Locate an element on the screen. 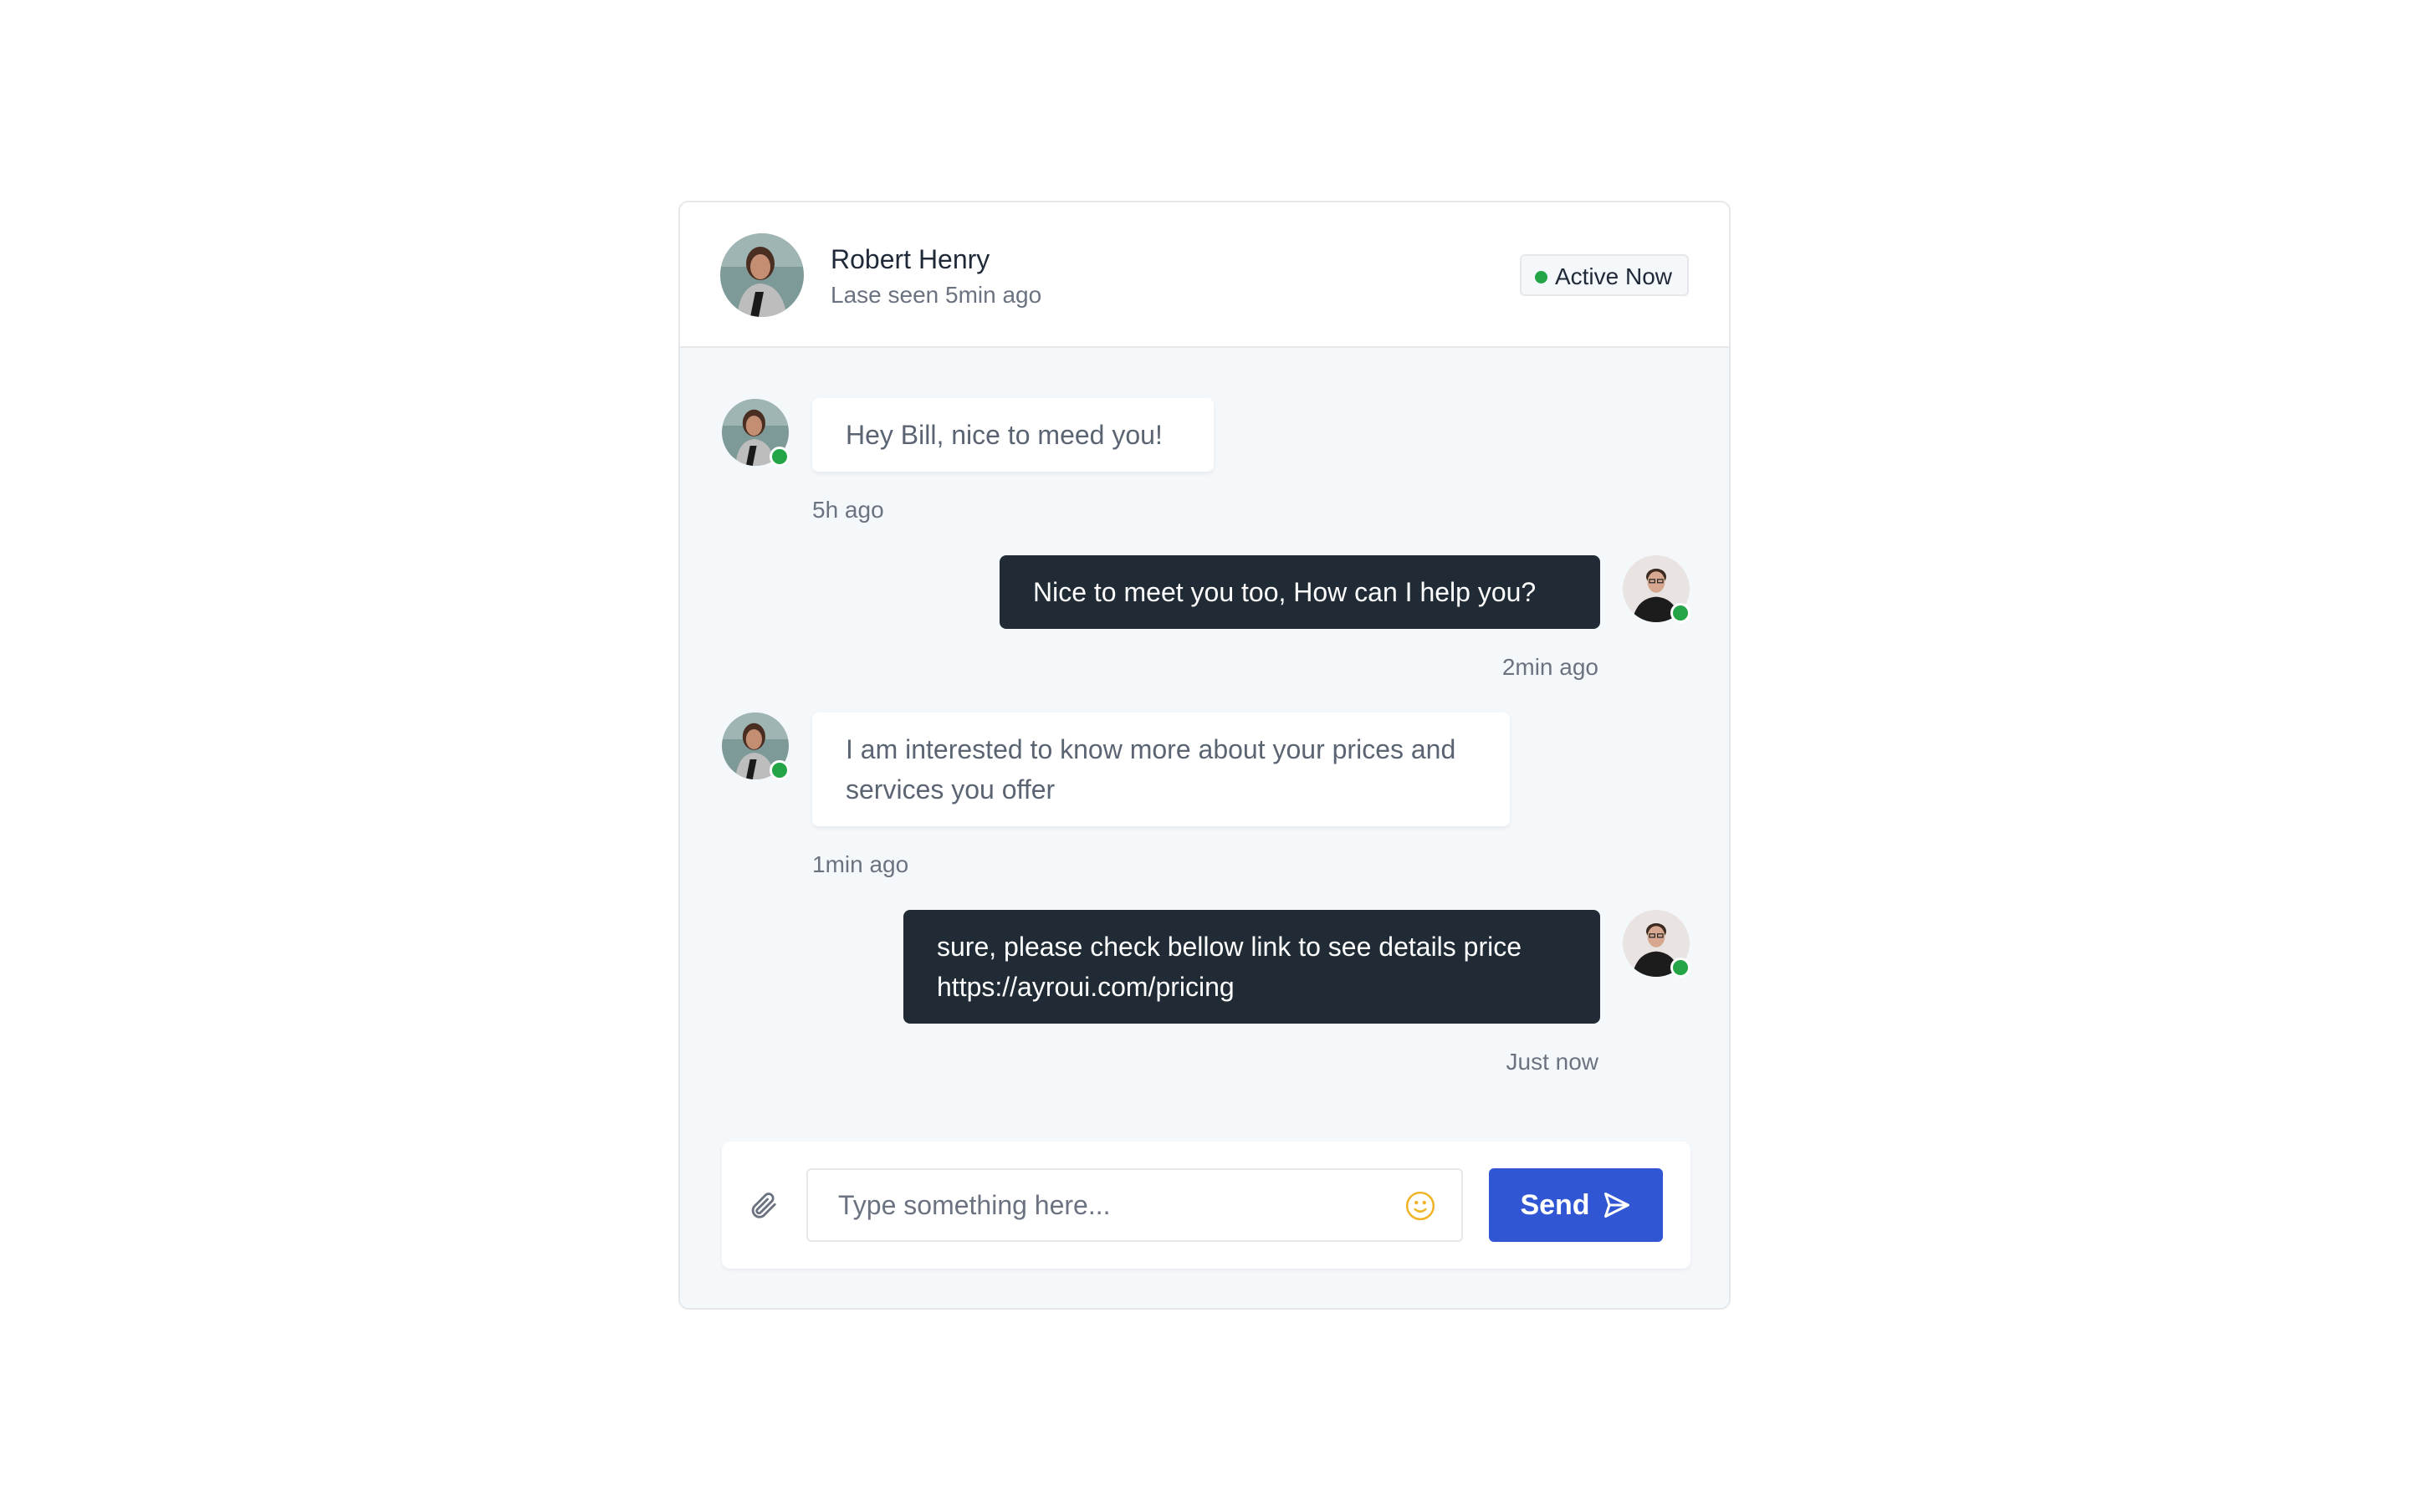 The image size is (2409, 1512). paperclip-icon is located at coordinates (763, 1205).